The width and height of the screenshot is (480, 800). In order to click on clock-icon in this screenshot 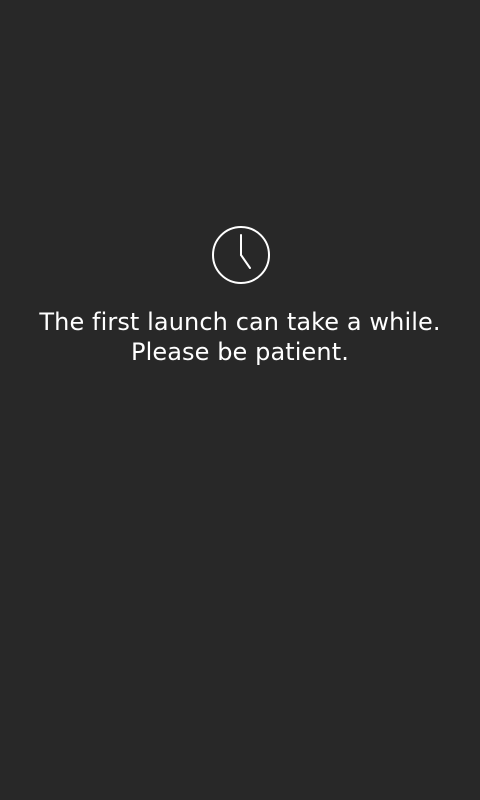, I will do `click(241, 255)`.